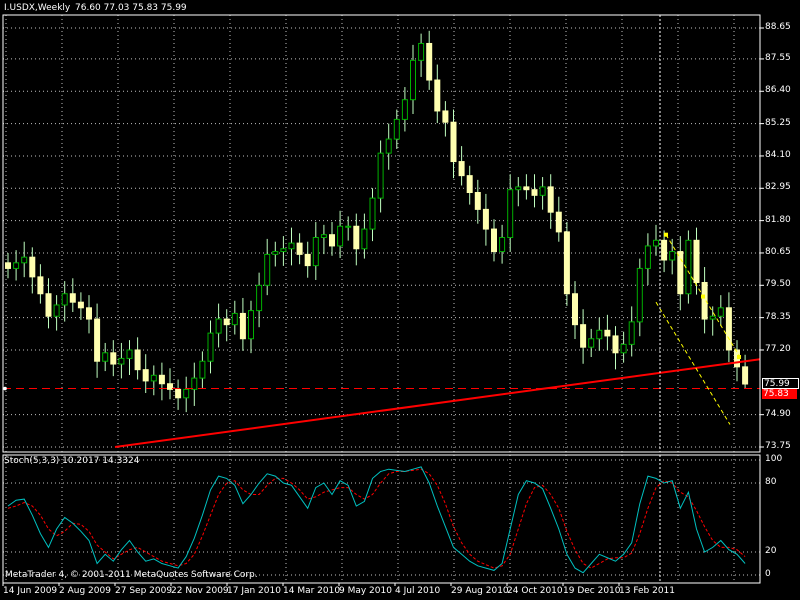 This screenshot has height=600, width=800. What do you see at coordinates (778, 251) in the screenshot?
I see `price-tick-label: 80.65` at bounding box center [778, 251].